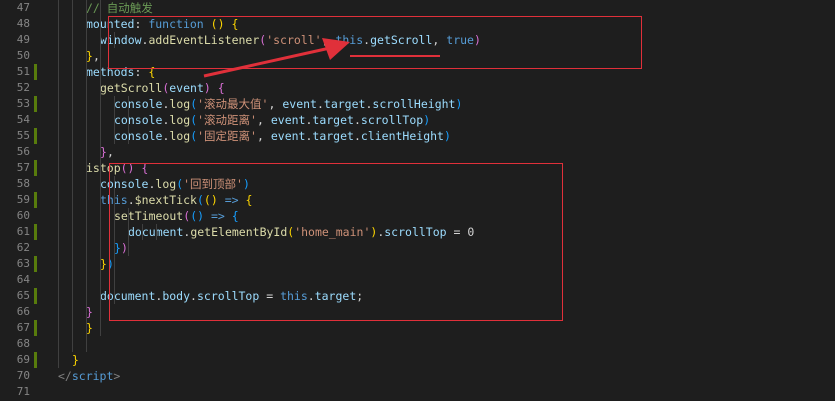 This screenshot has width=835, height=401. I want to click on code-line: 71, so click(417, 392).